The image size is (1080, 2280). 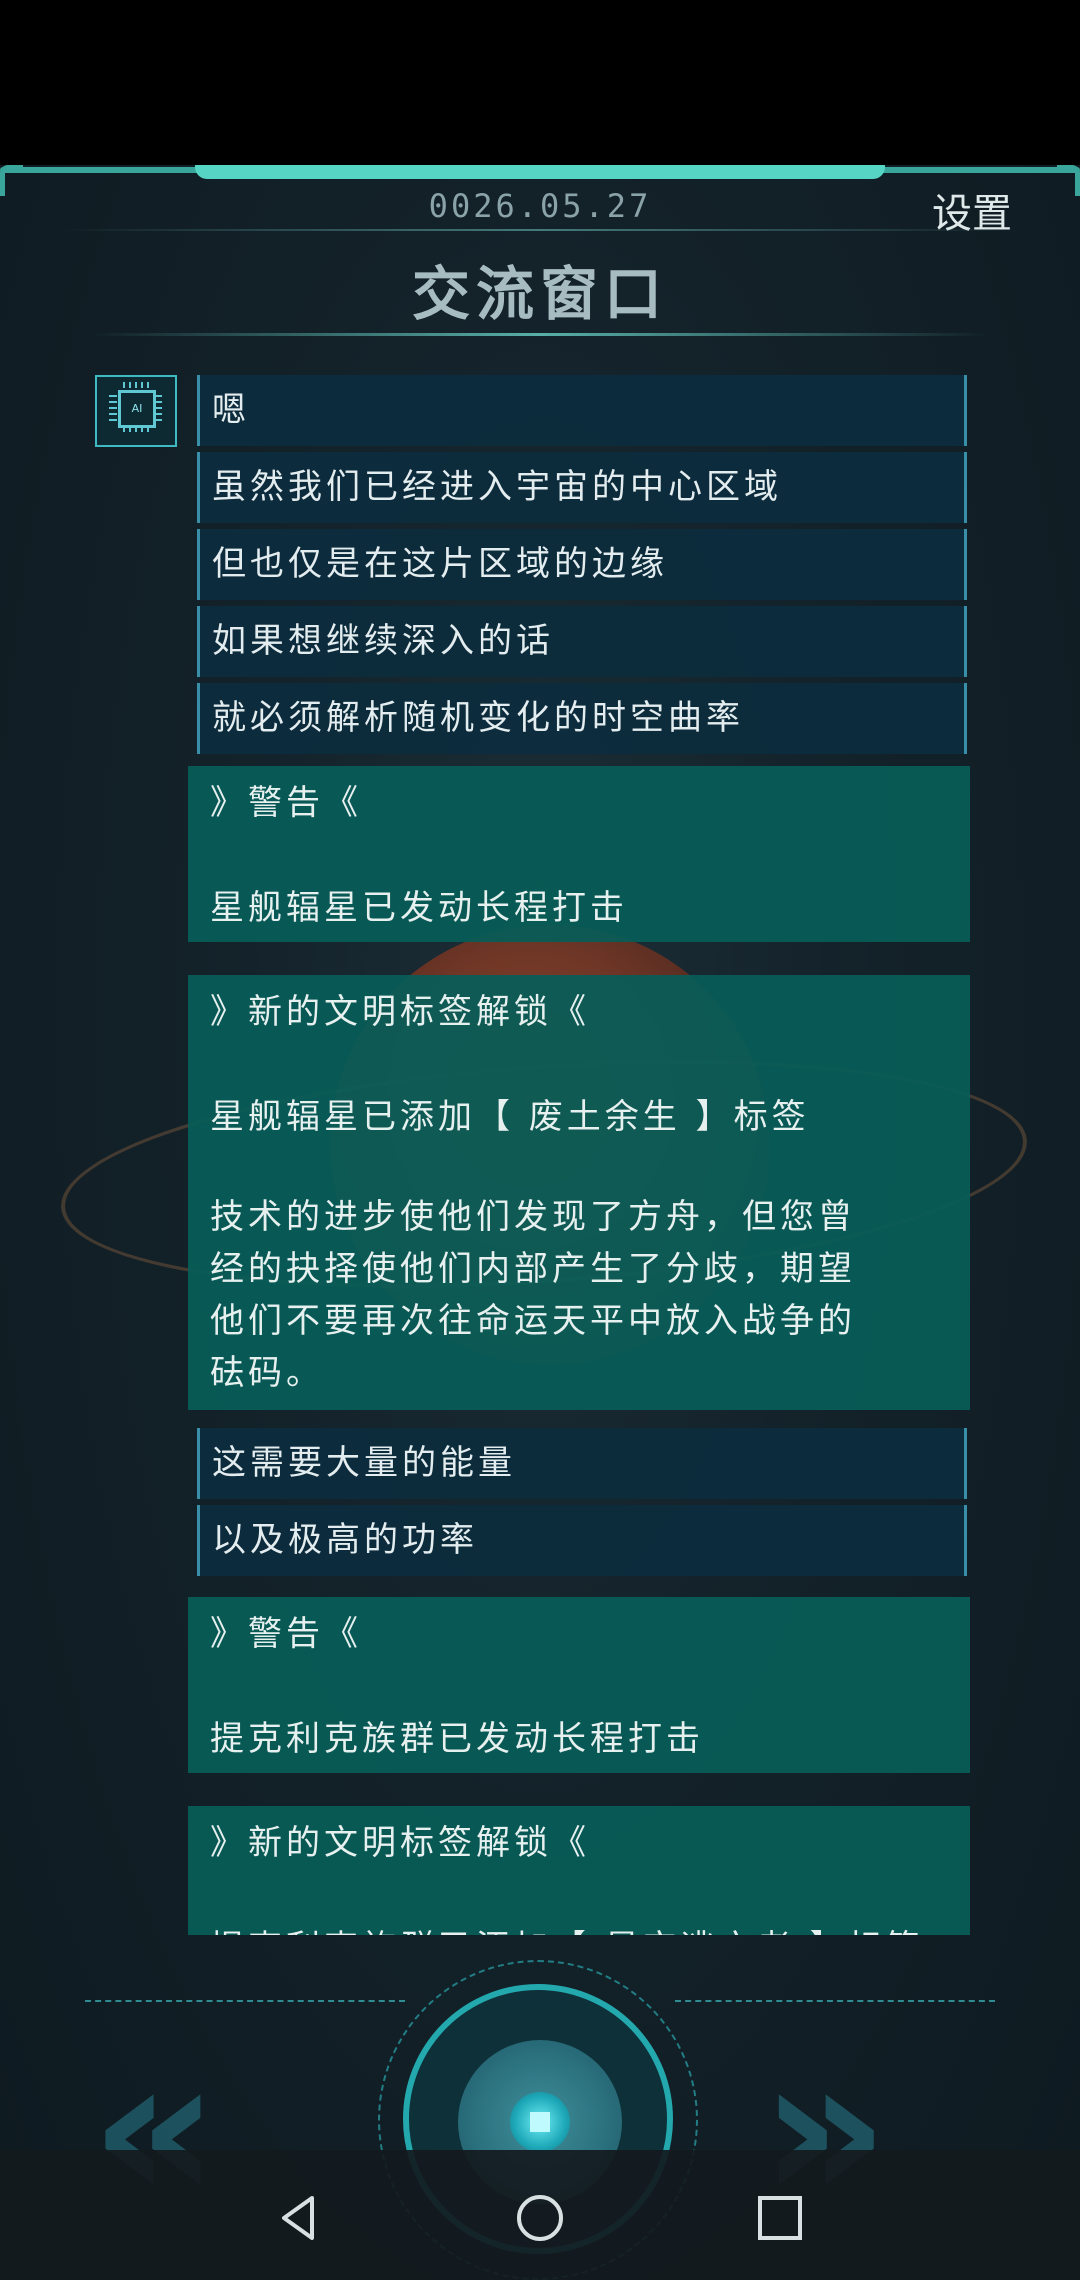 I want to click on notice-paragraph-line: 砝码。, so click(x=267, y=1373).